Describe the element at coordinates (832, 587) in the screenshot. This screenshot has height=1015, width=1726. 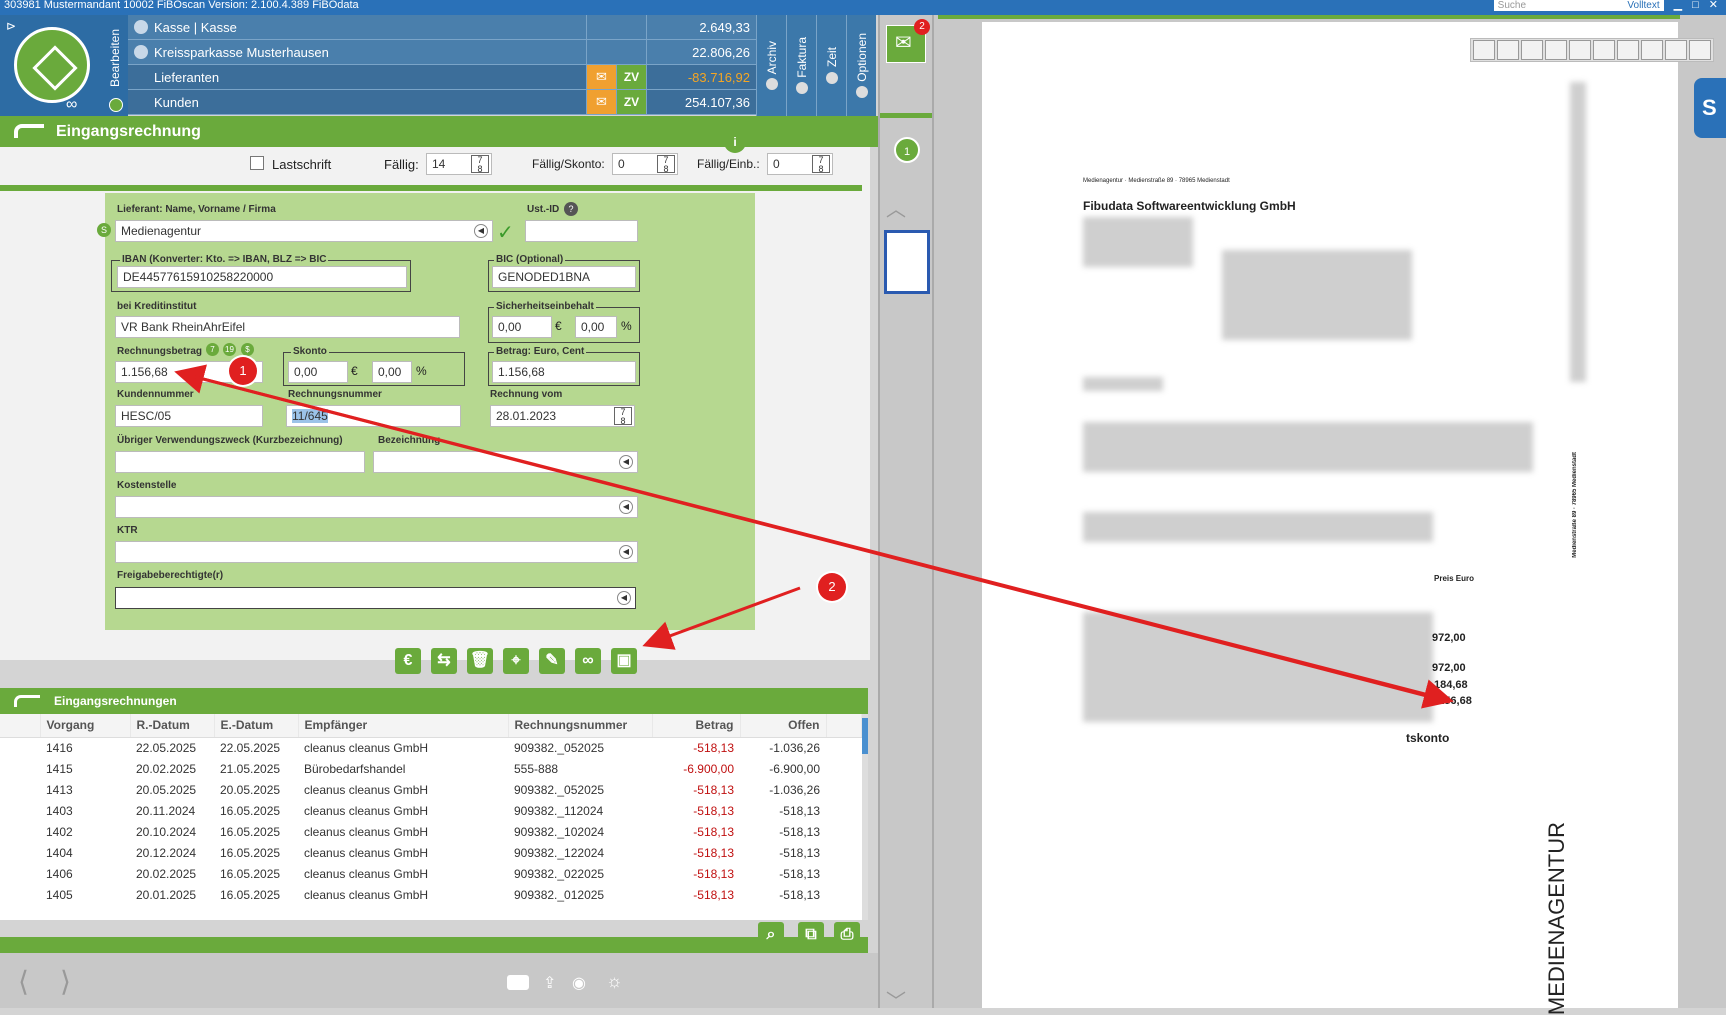
I see `annotation-badge-2: 2` at that location.